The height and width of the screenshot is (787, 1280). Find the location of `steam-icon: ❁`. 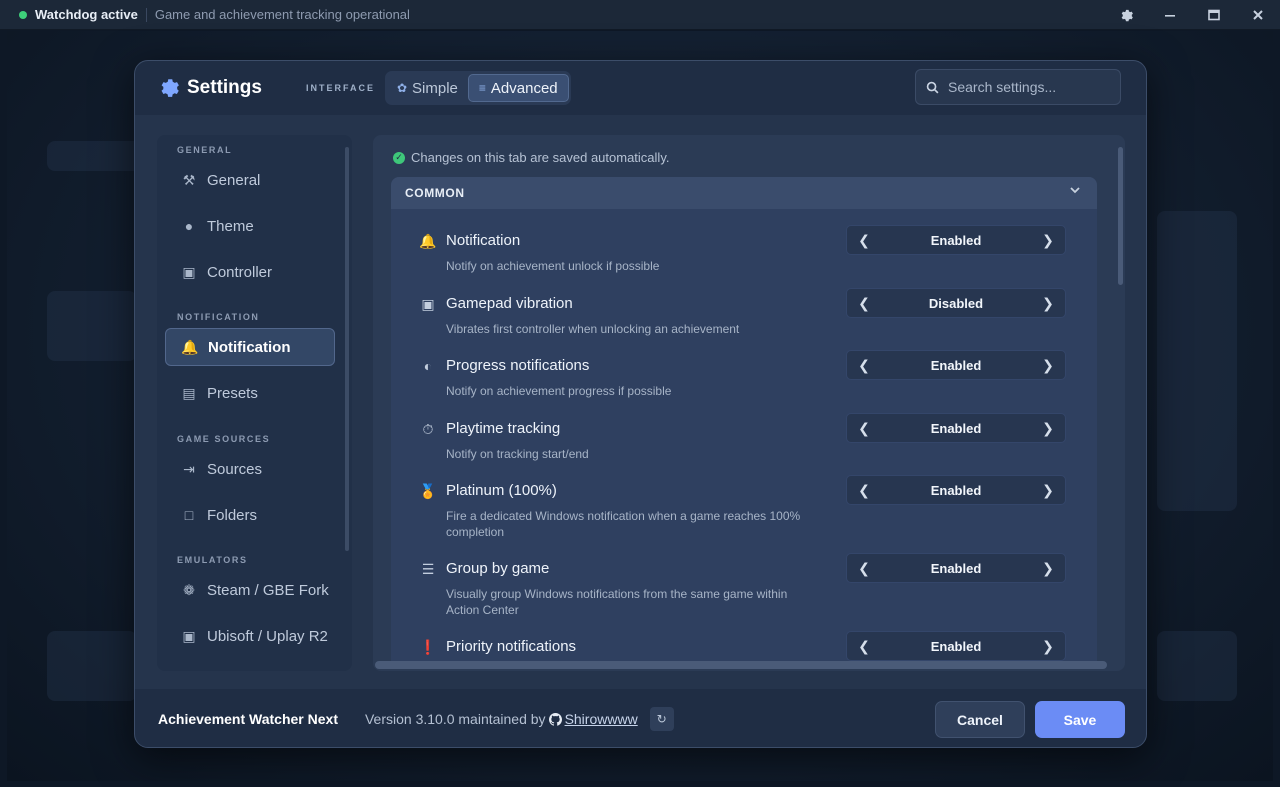

steam-icon: ❁ is located at coordinates (189, 589).